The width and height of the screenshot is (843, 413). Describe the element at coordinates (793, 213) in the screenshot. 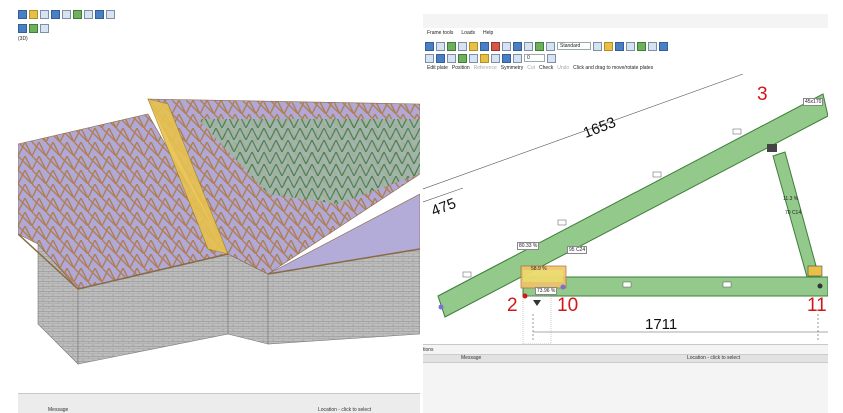

I see `web-size-label: 70 C14` at that location.